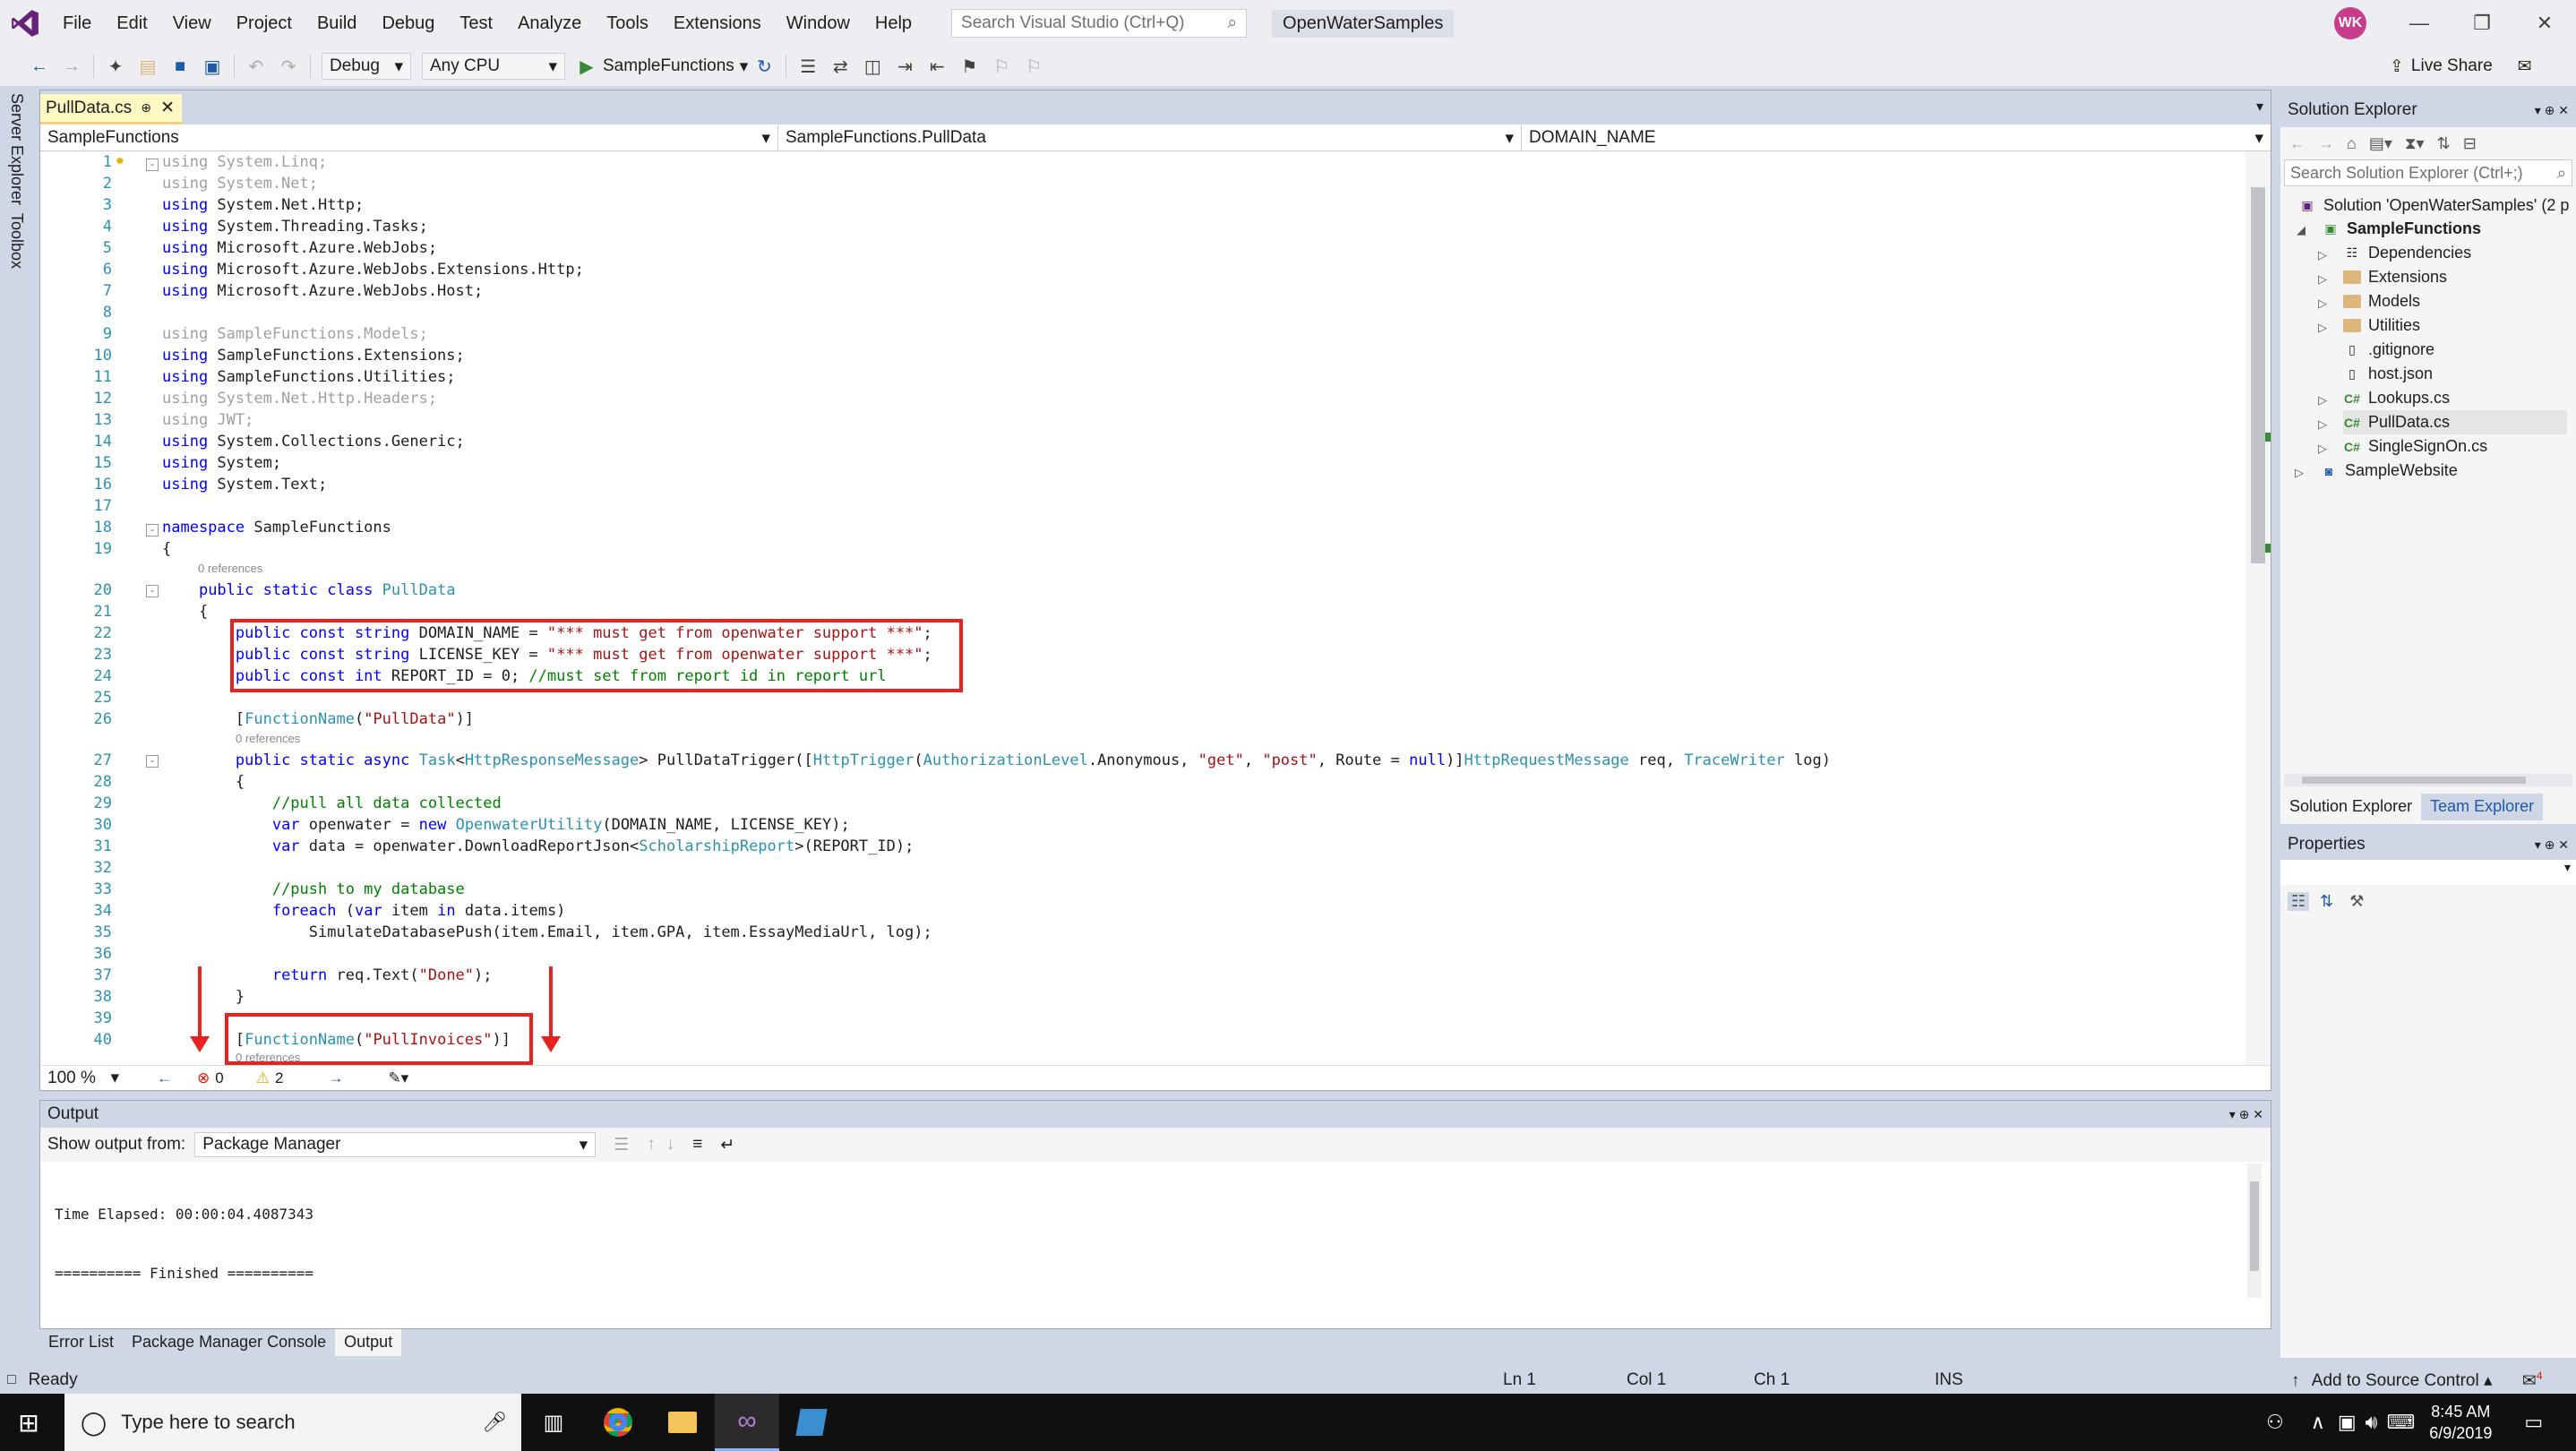  I want to click on project-node-website: ◙ SampleWebsite, so click(2389, 471).